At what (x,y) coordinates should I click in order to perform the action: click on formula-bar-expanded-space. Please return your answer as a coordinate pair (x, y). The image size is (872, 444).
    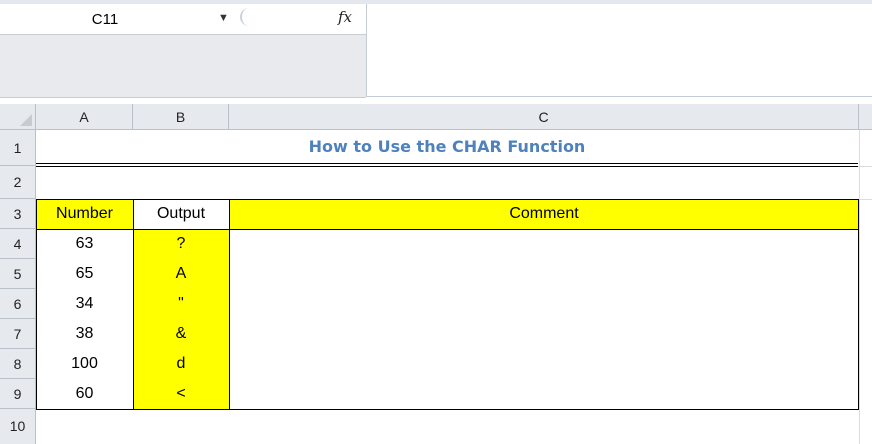
    Looking at the image, I should click on (183, 66).